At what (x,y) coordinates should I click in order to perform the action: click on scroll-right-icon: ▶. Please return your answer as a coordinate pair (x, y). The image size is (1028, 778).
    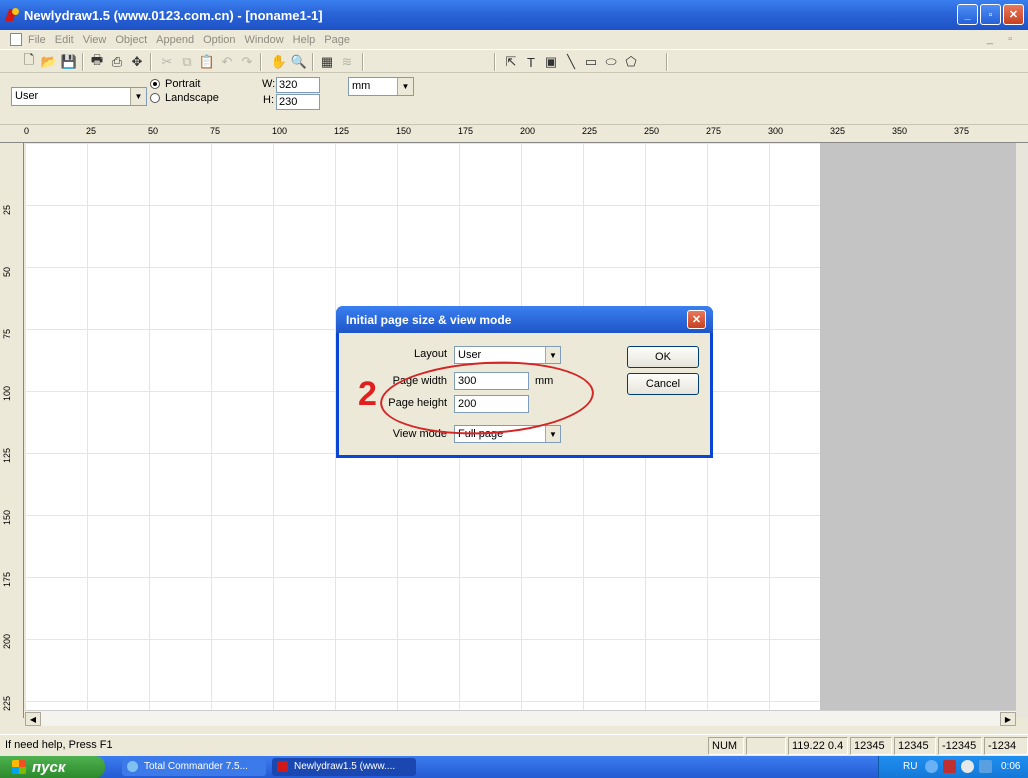
    Looking at the image, I should click on (1008, 719).